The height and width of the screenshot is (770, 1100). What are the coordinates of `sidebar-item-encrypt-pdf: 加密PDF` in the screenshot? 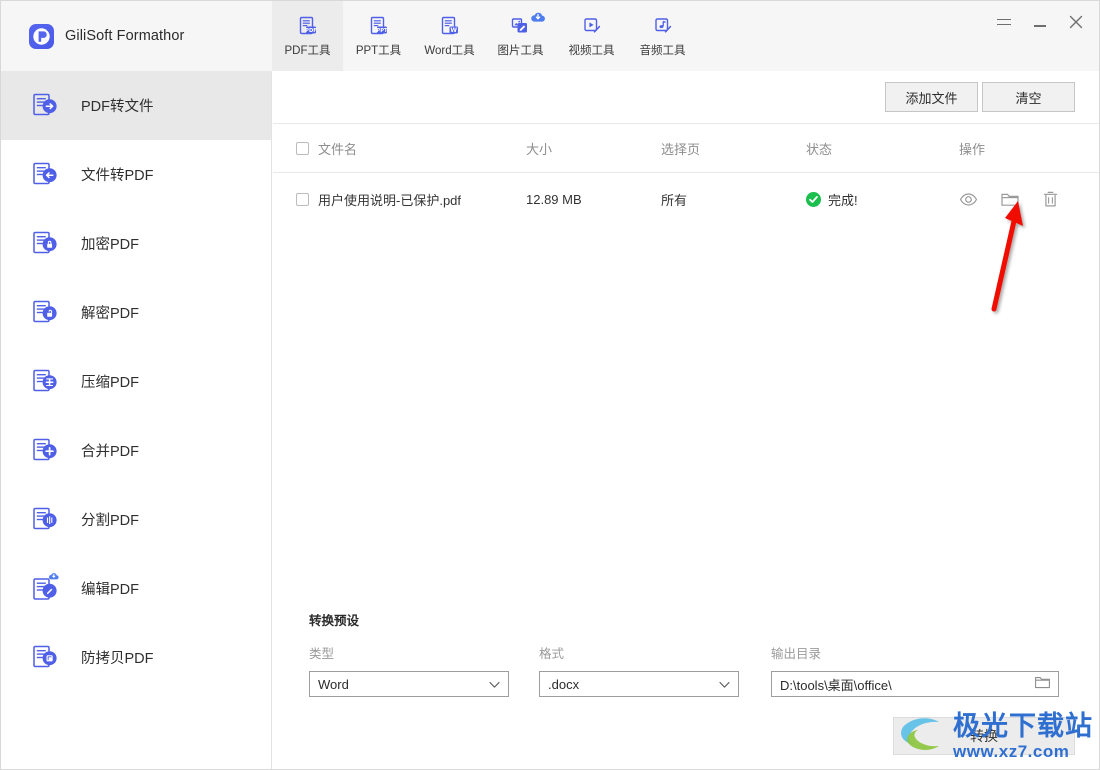 It's located at (136, 243).